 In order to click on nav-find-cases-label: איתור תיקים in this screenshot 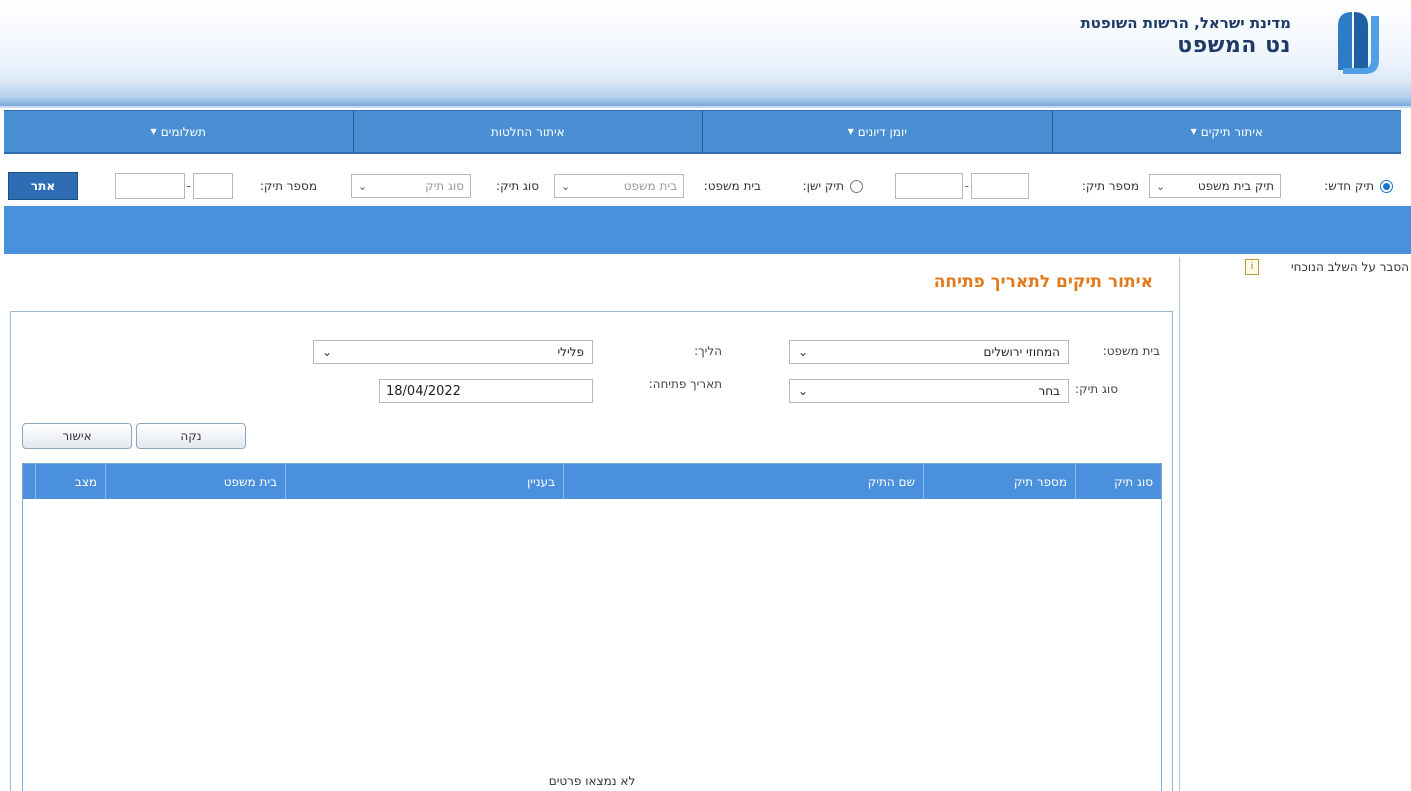, I will do `click(1231, 131)`.